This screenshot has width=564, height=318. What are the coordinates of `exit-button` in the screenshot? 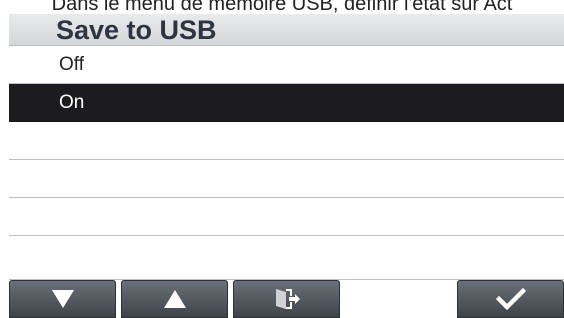 It's located at (286, 299).